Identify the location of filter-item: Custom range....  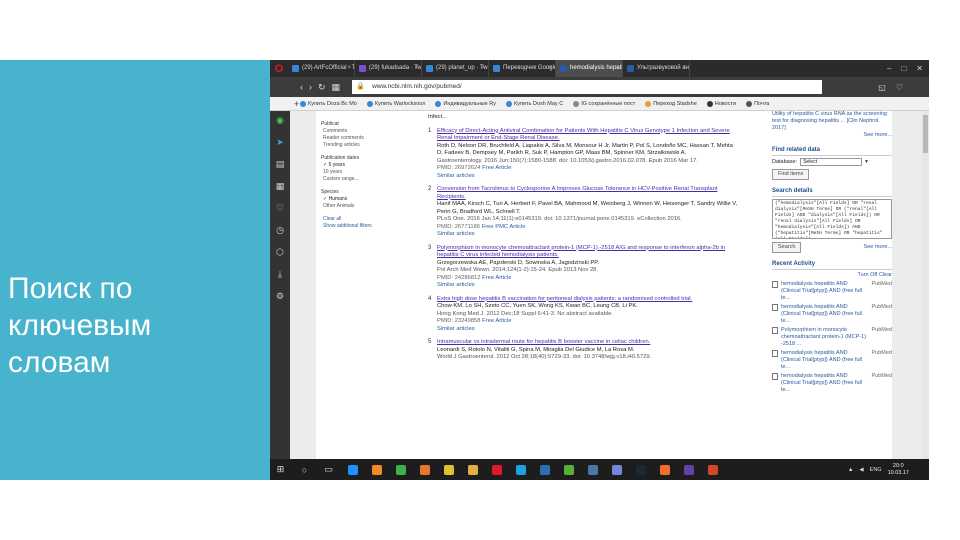
(363, 179).